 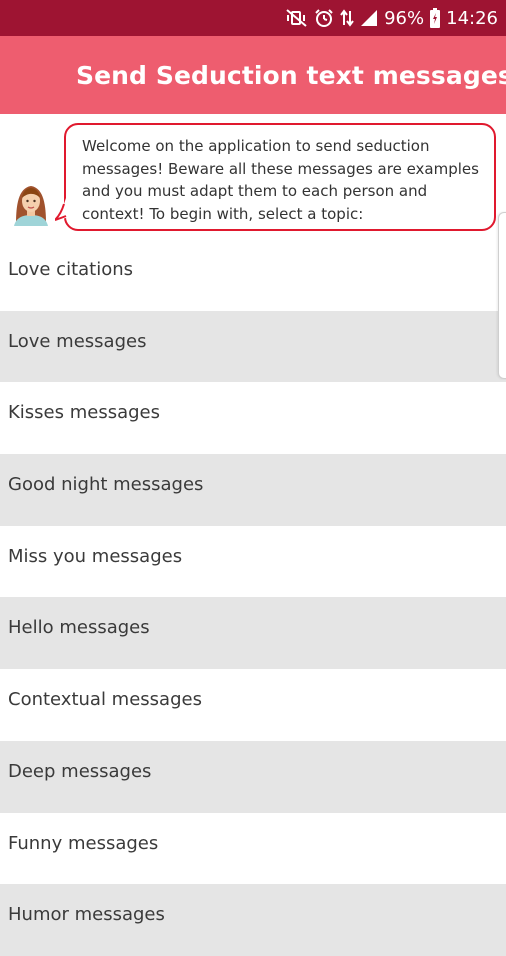 I want to click on topic-item-love-citations: Love citations, so click(x=253, y=275).